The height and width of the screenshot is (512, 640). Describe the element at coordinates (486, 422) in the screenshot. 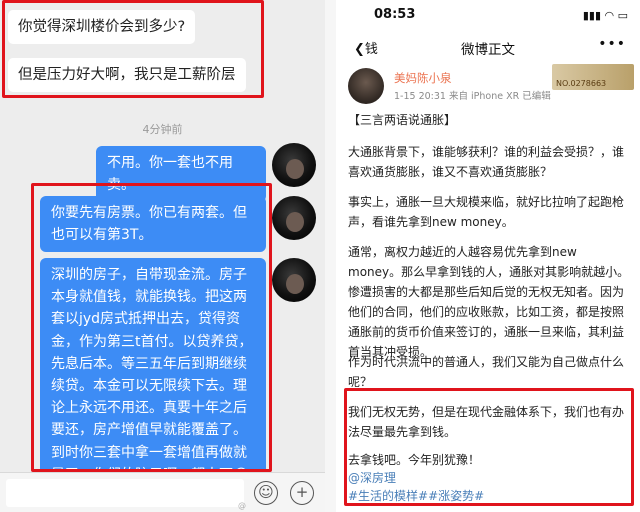

I see `post-paragraph: 我们无权无势，但是在现代金融体系下，我们也有办法尽量最先拿到钱。` at that location.